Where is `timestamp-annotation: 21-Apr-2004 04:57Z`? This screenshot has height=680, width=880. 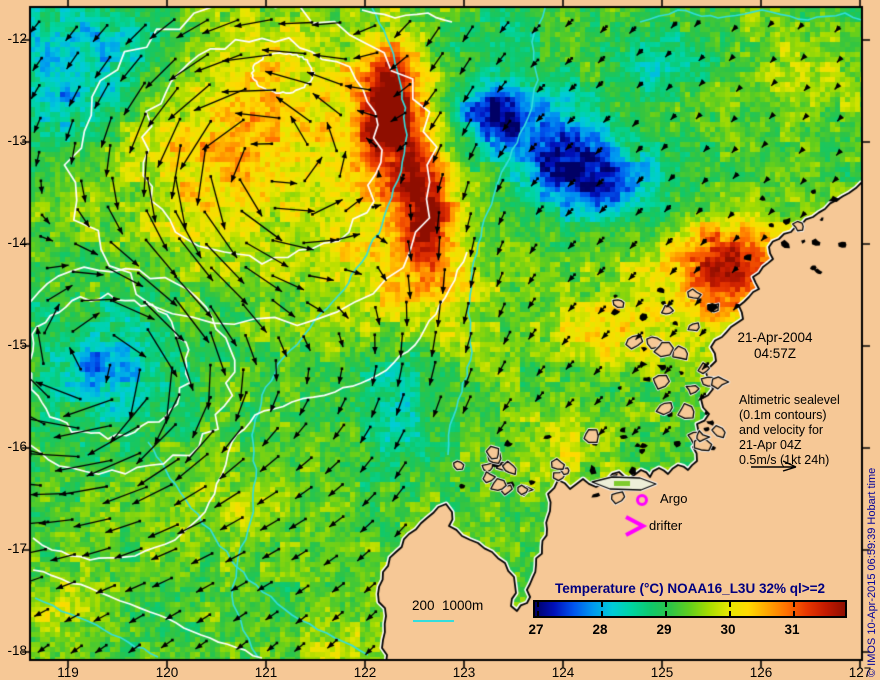
timestamp-annotation: 21-Apr-2004 04:57Z is located at coordinates (775, 346).